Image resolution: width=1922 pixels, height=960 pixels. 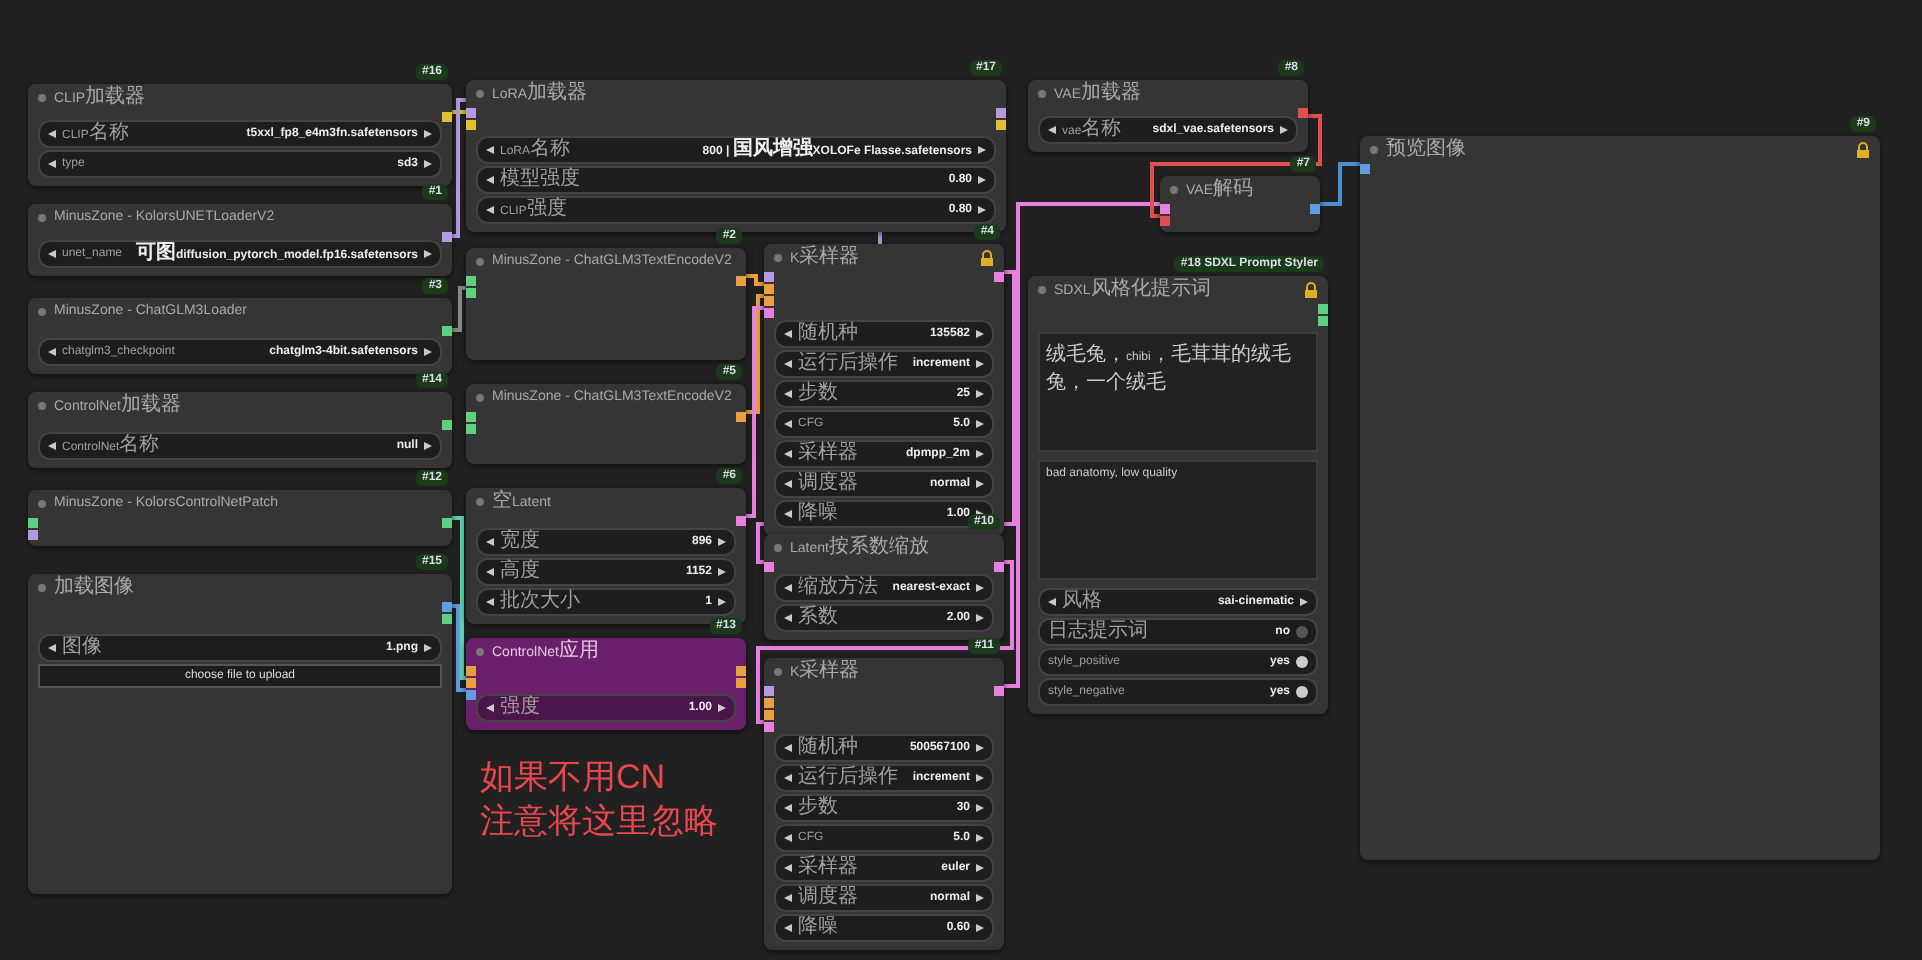 What do you see at coordinates (574, 778) in the screenshot?
I see `annotation-text: 如果不用CN` at bounding box center [574, 778].